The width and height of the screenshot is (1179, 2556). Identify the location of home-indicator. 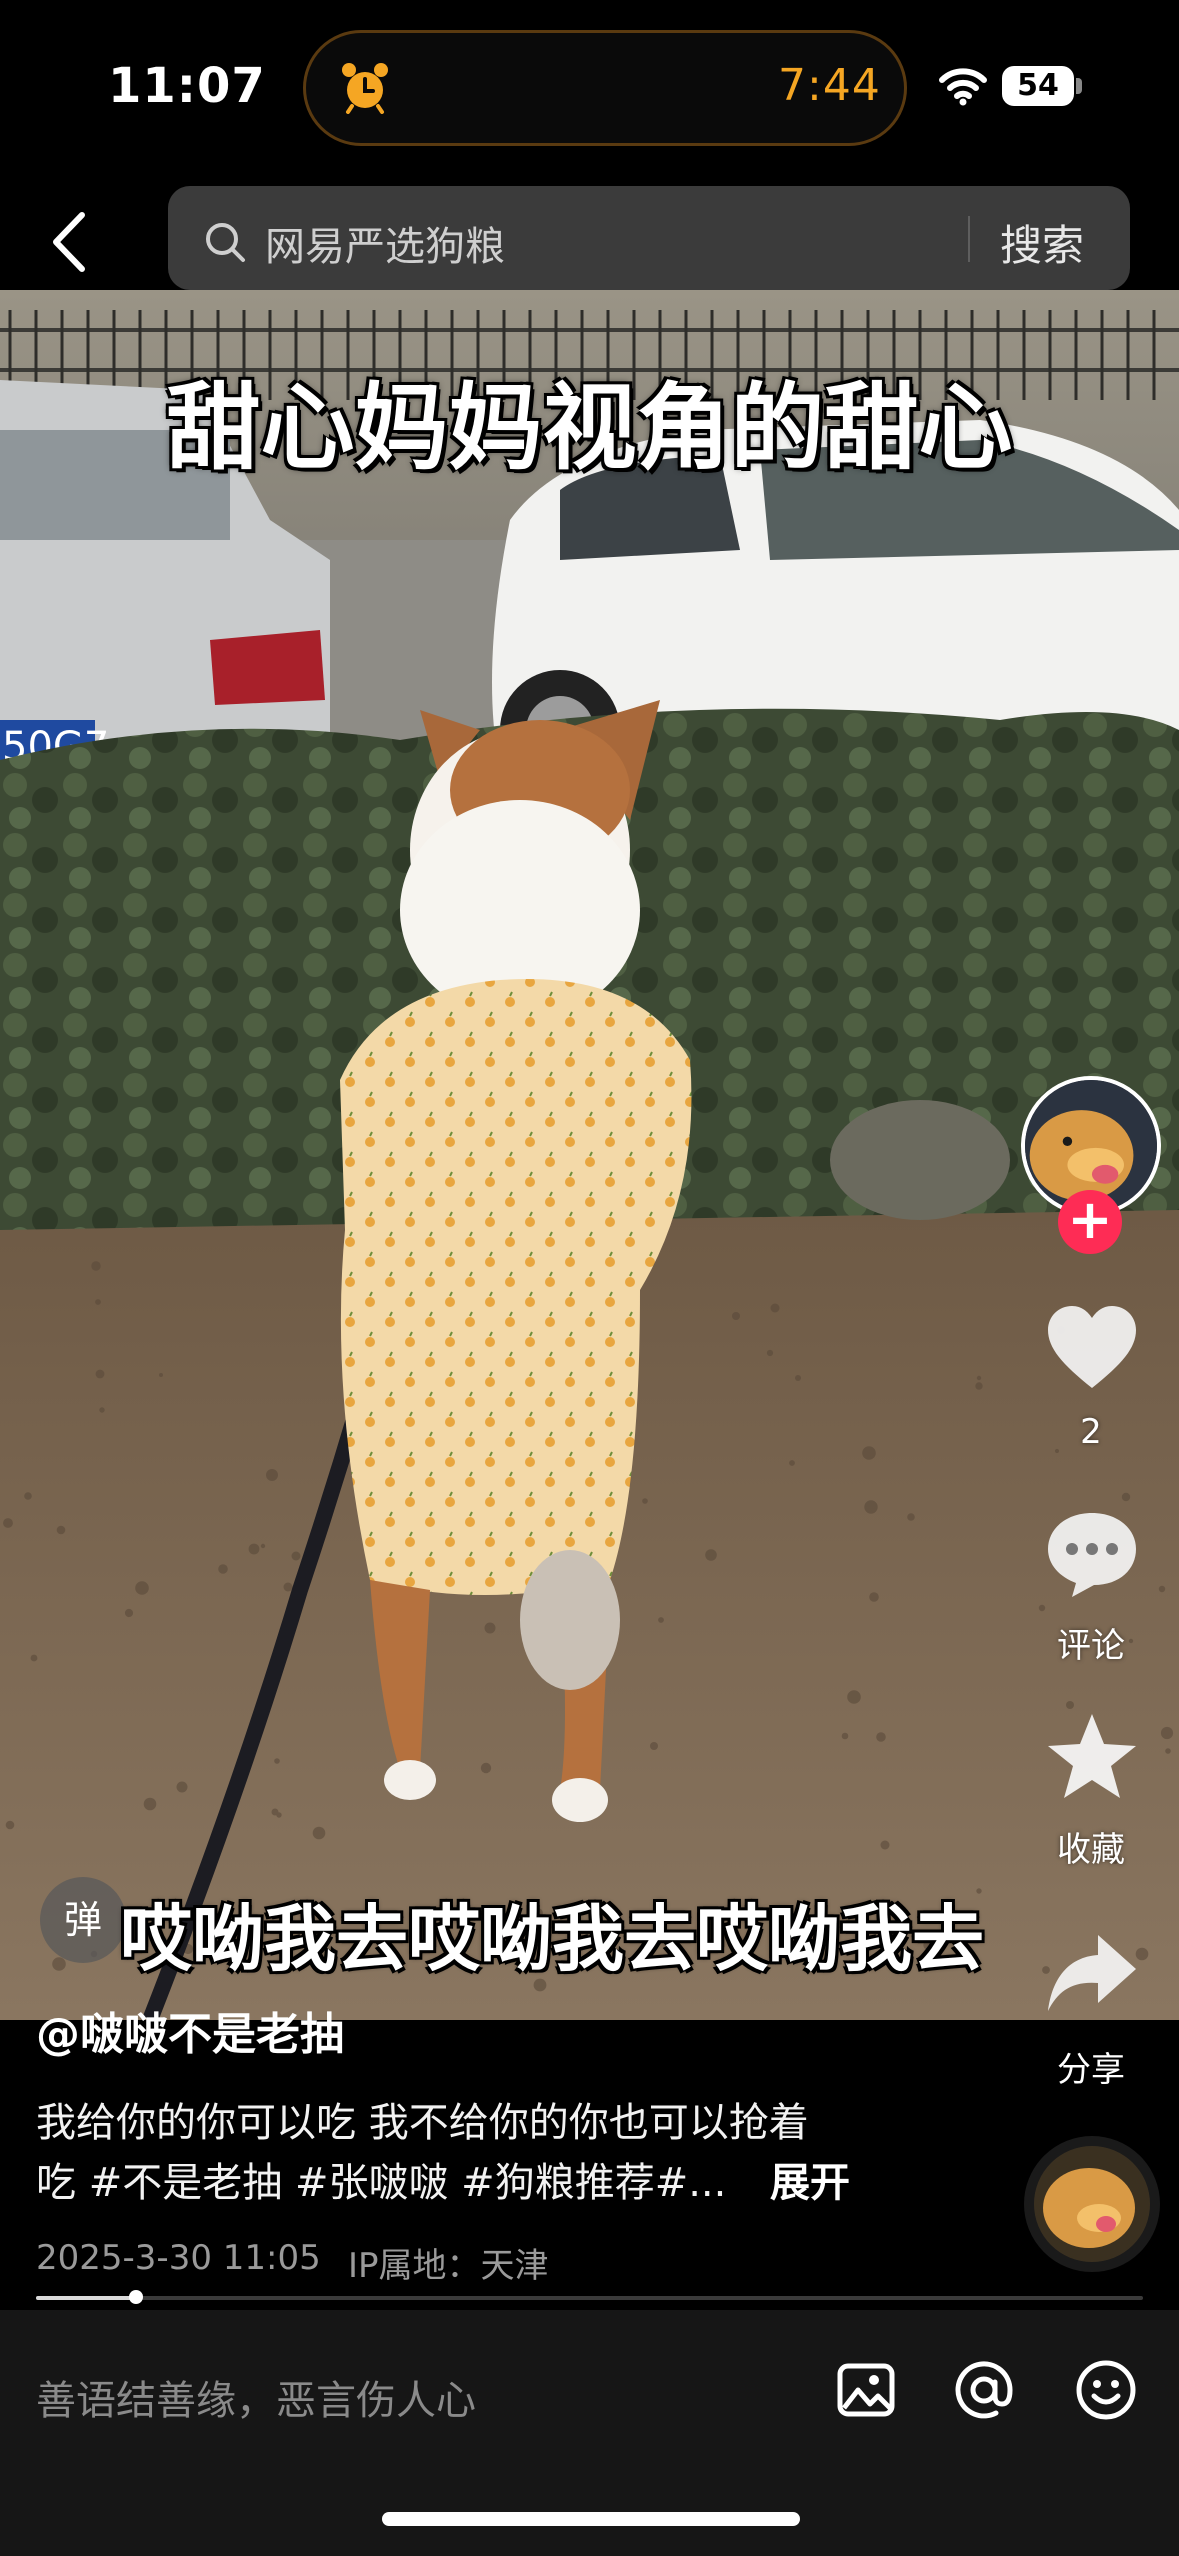
(591, 2519).